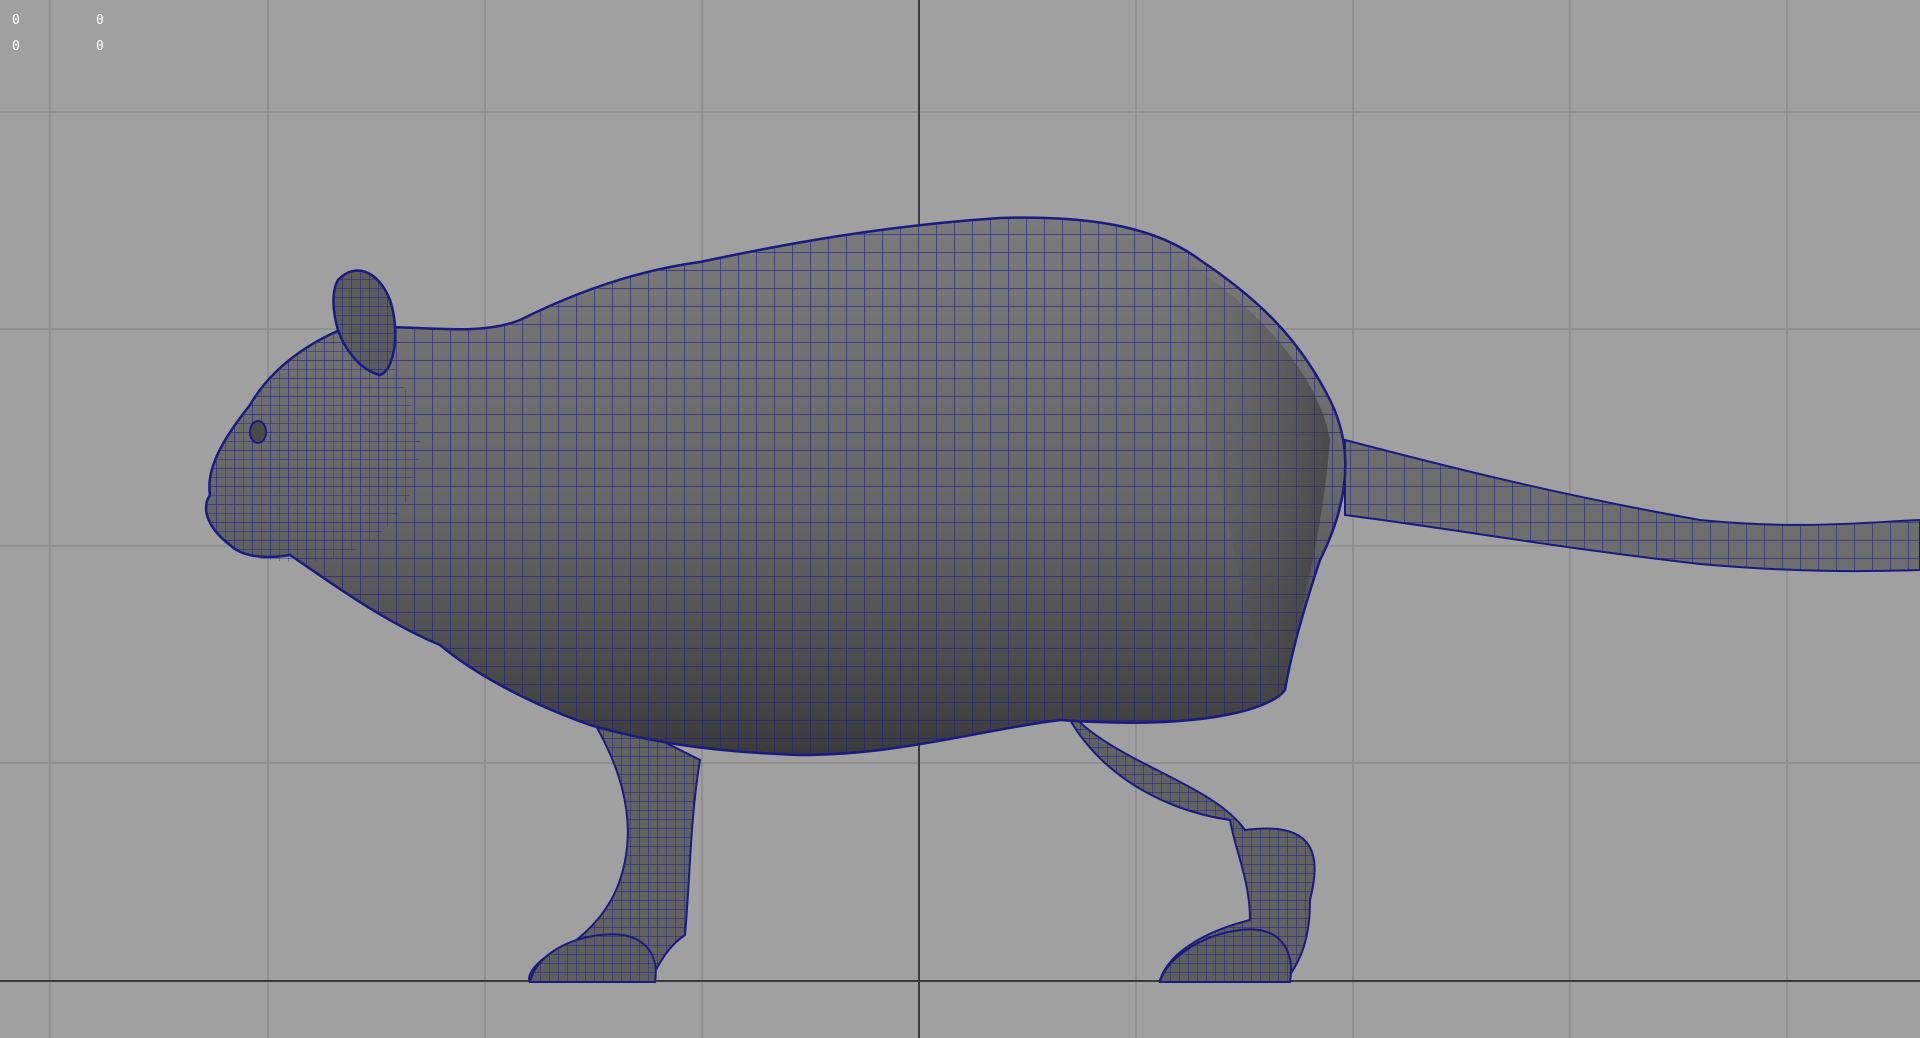 Image resolution: width=1920 pixels, height=1038 pixels. I want to click on hud-readout: 0 0 0 0, so click(96, 34).